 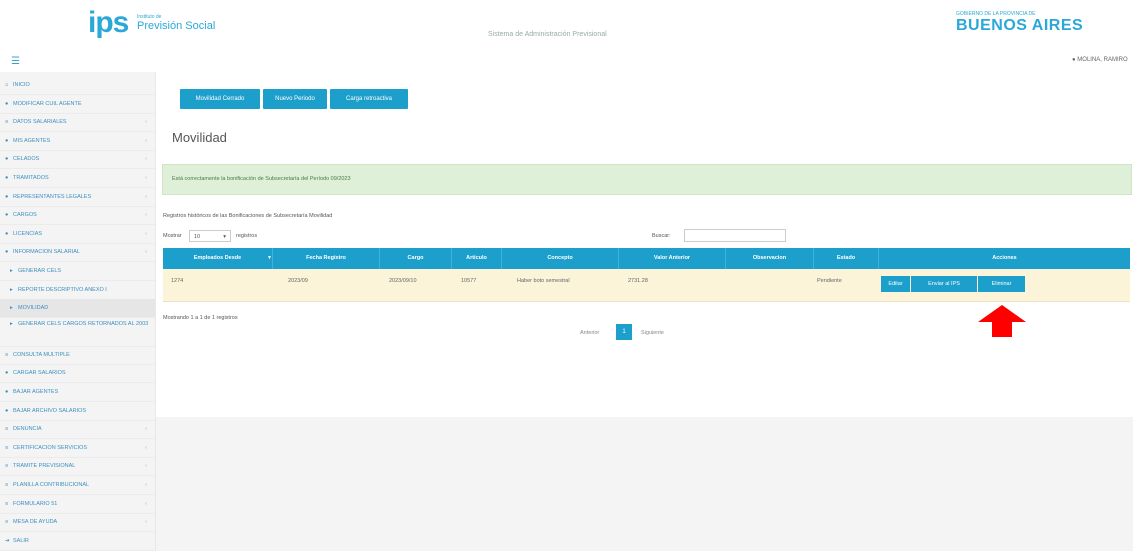 I want to click on column-header: Artículo, so click(x=477, y=258).